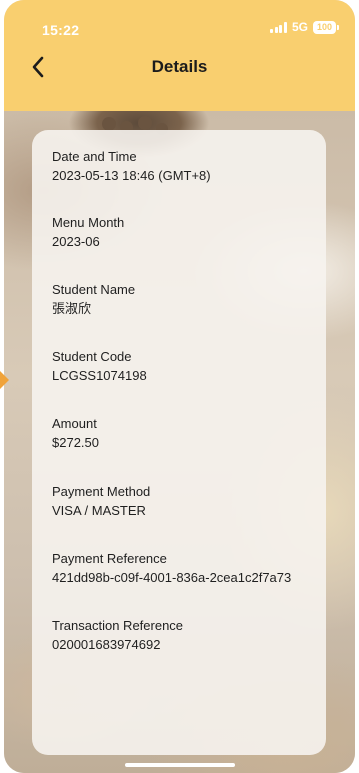 This screenshot has width=359, height=773. Describe the element at coordinates (4, 380) in the screenshot. I see `left-edge-marker` at that location.